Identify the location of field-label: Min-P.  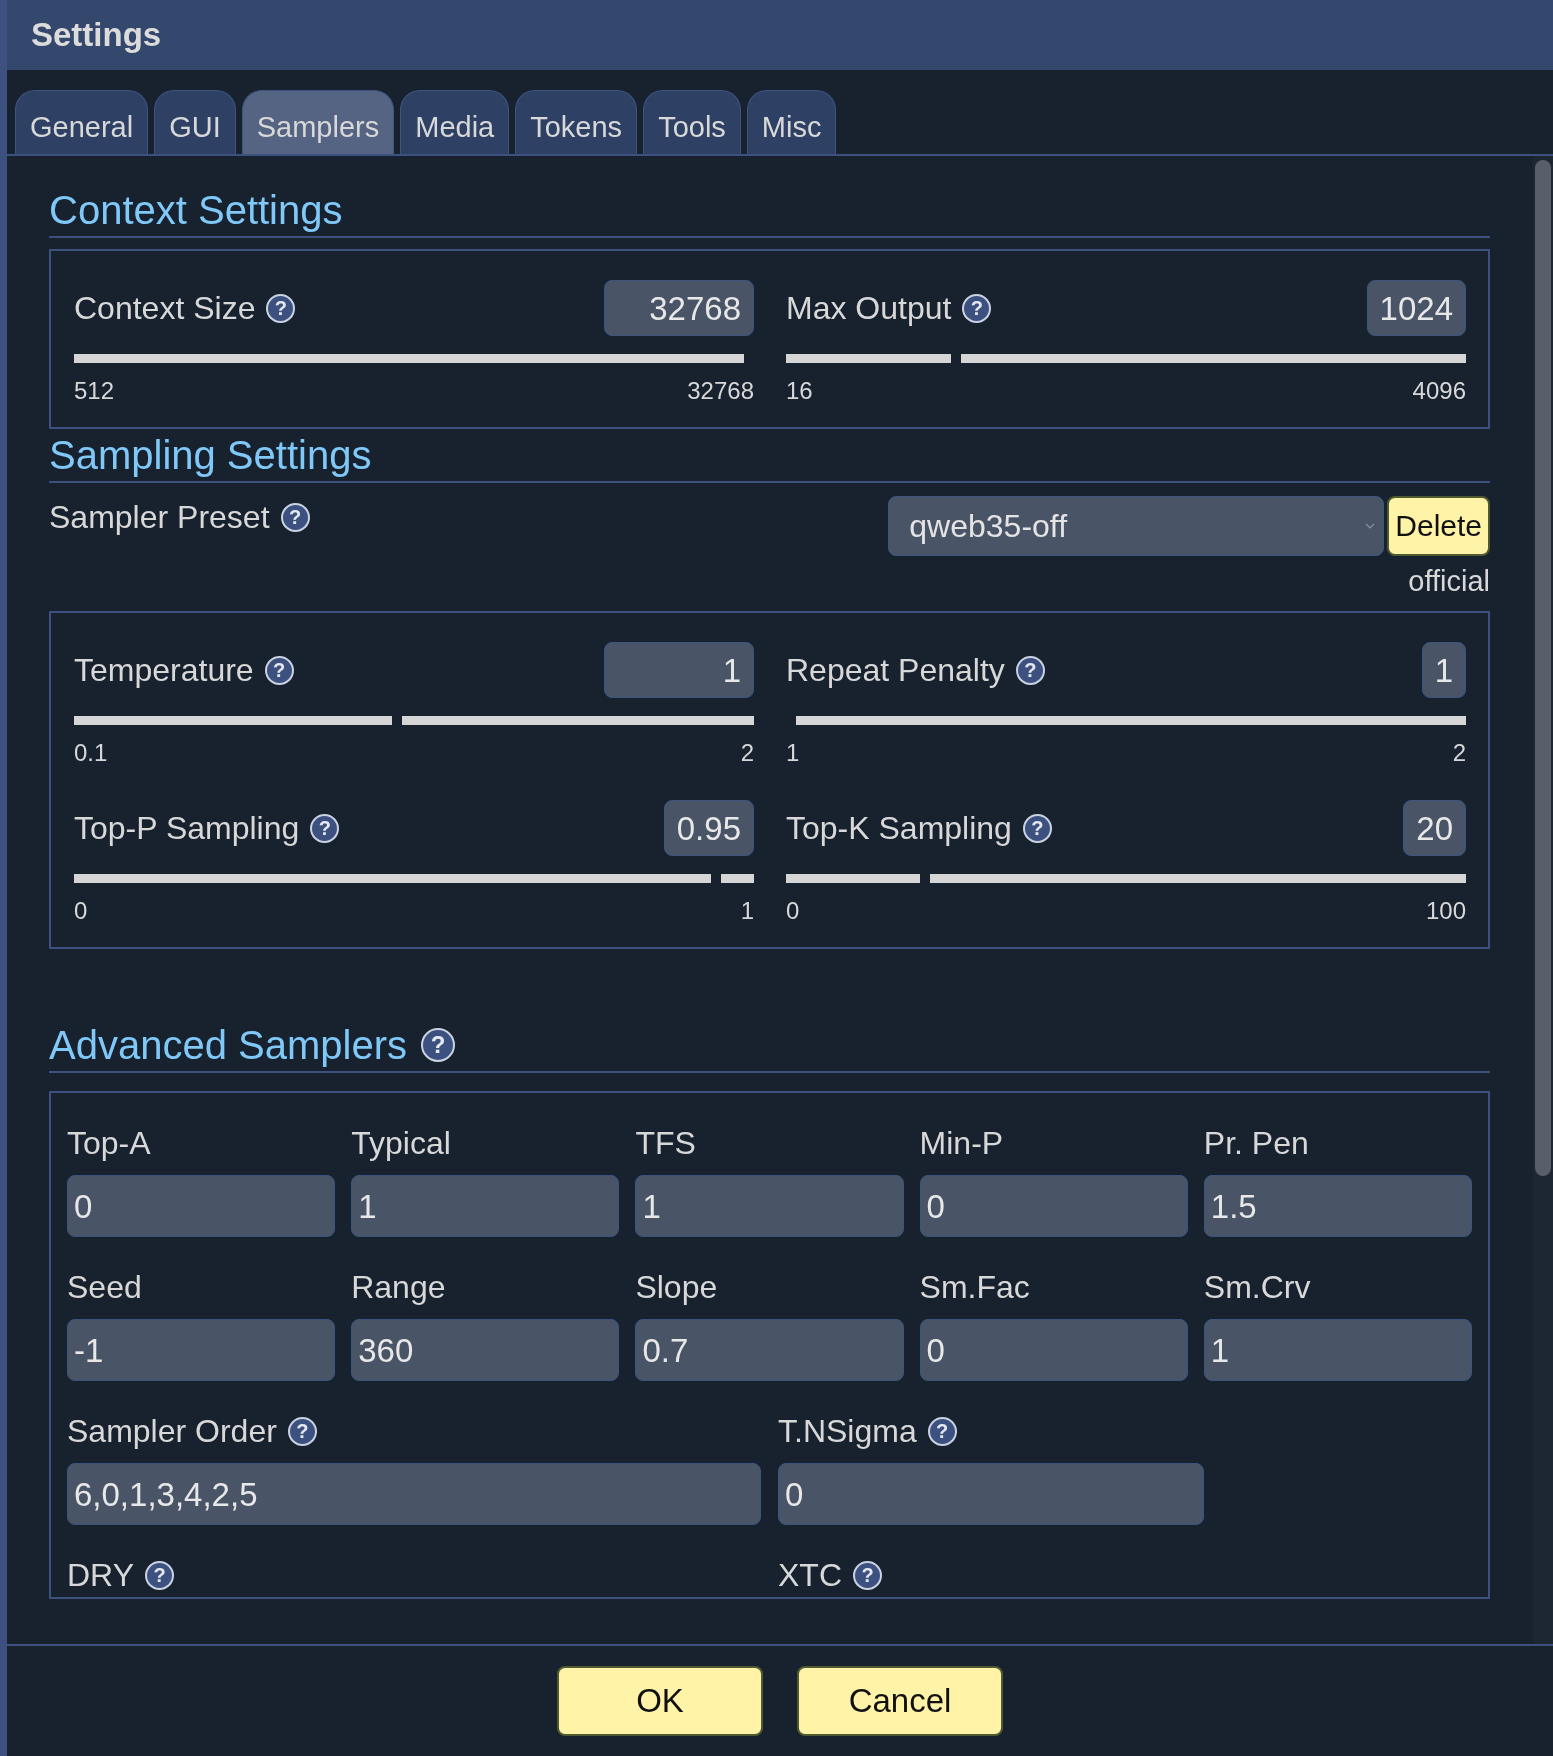
(961, 1143).